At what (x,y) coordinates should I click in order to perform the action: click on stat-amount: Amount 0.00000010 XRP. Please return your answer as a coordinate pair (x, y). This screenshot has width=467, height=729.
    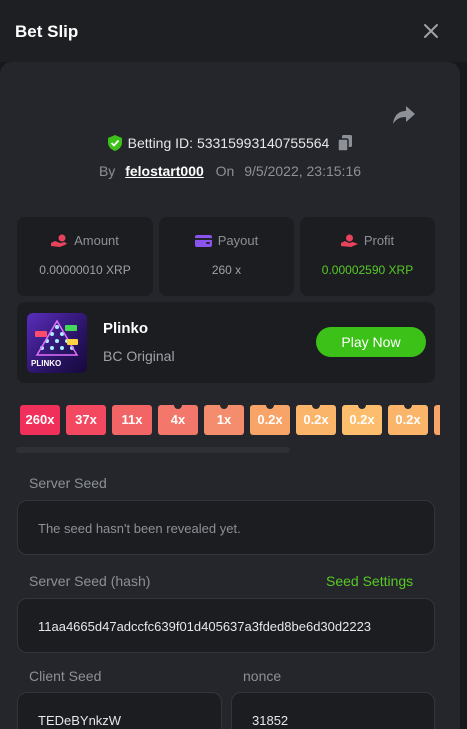
    Looking at the image, I should click on (85, 256).